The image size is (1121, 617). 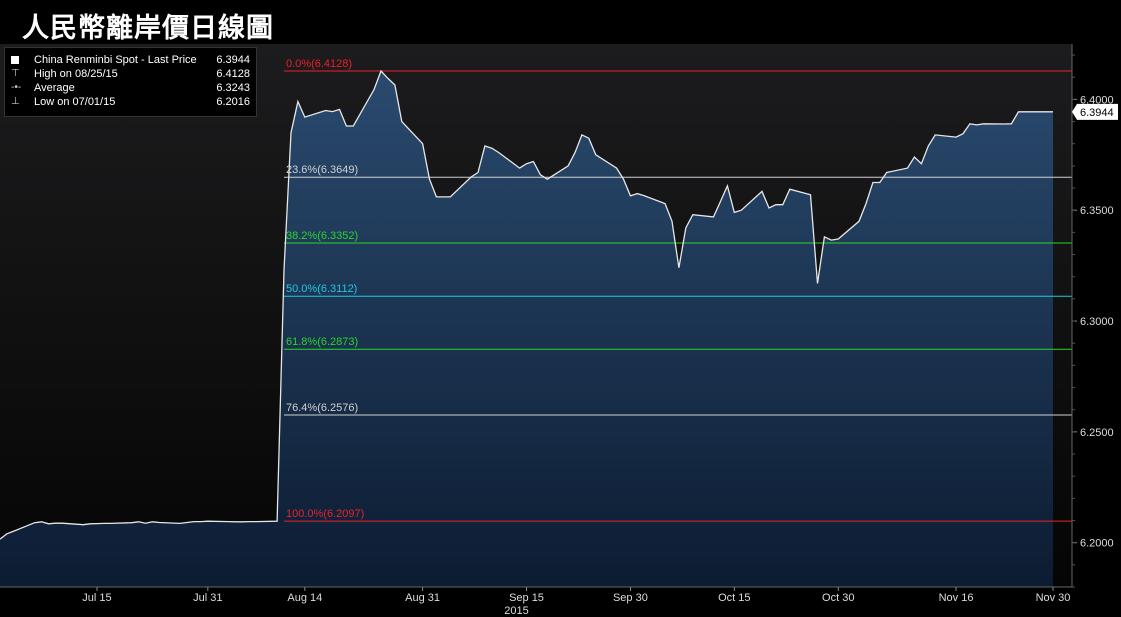 I want to click on fib-level-label: 61.8%(6.2873), so click(x=322, y=342).